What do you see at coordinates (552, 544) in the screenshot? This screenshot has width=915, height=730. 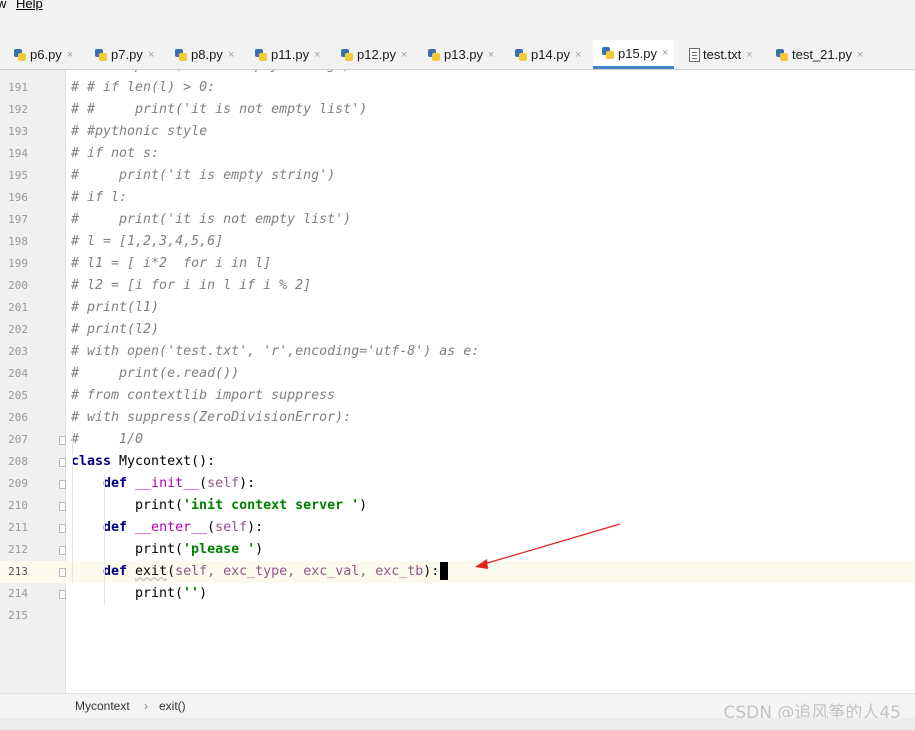 I see `annotation-arrow-line` at bounding box center [552, 544].